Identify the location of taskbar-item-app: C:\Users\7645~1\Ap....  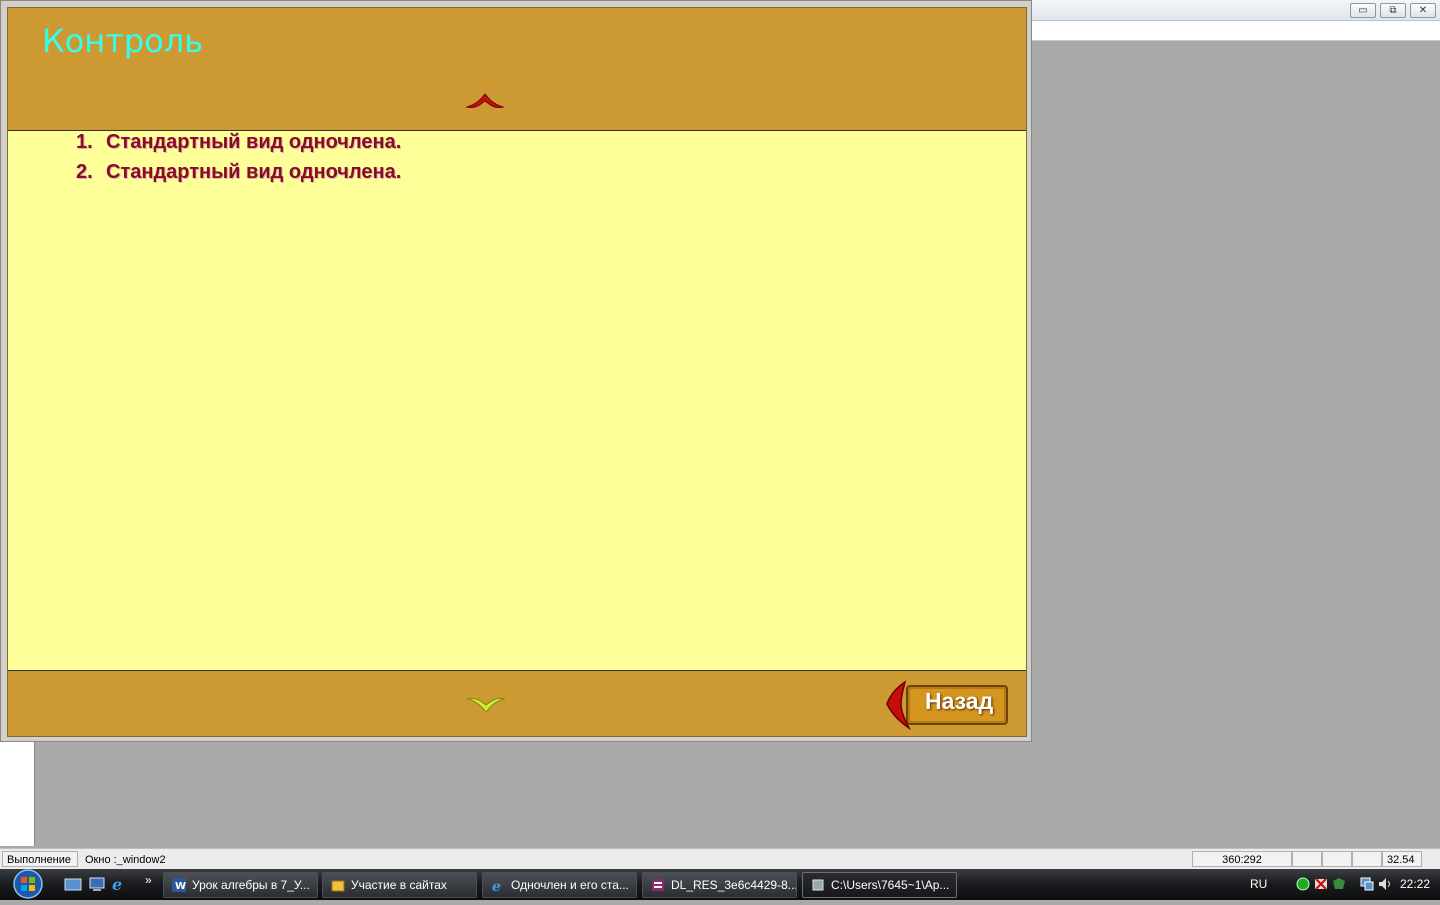
(879, 885).